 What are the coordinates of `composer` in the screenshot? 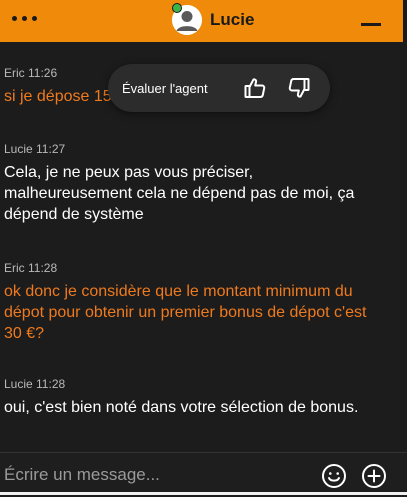 It's located at (203, 474).